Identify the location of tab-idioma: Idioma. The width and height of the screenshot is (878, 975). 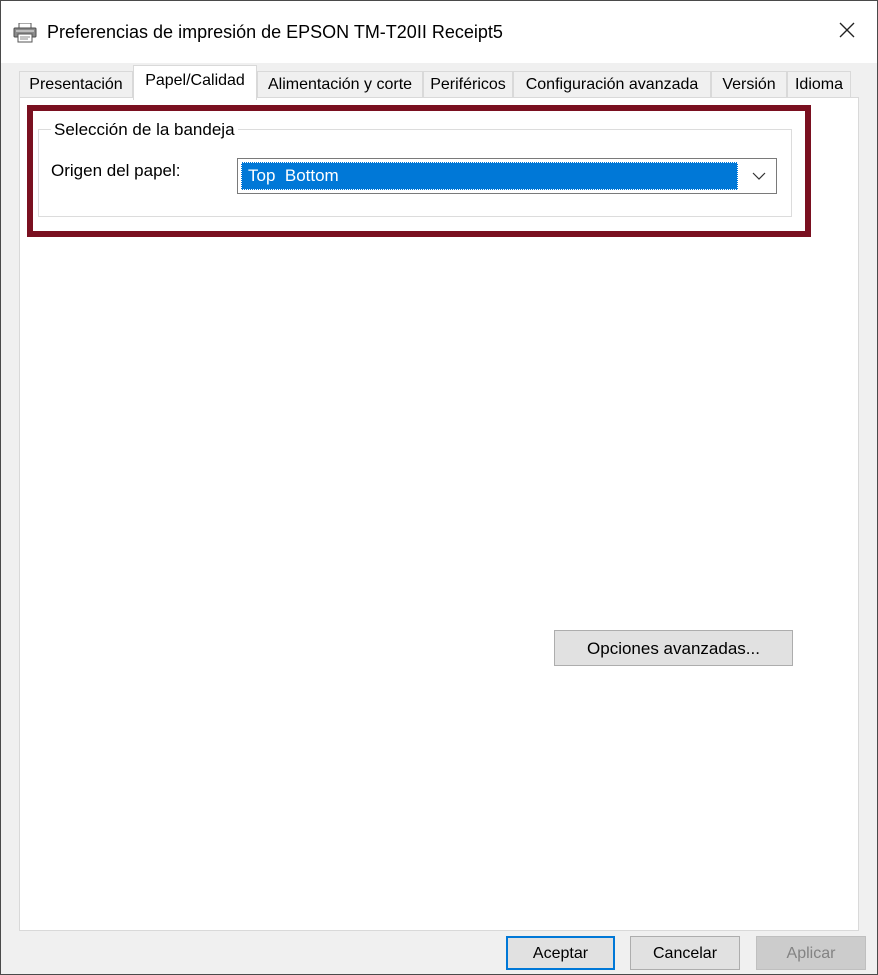
(819, 84).